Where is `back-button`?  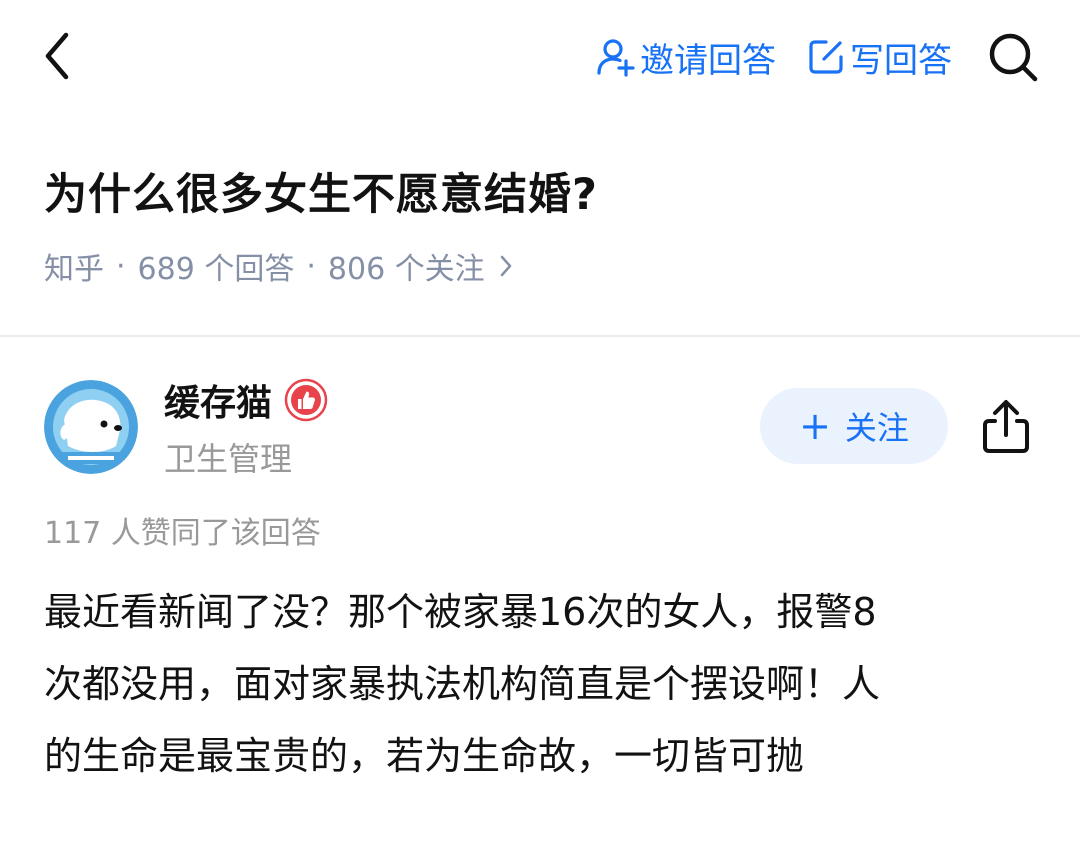
back-button is located at coordinates (57, 56).